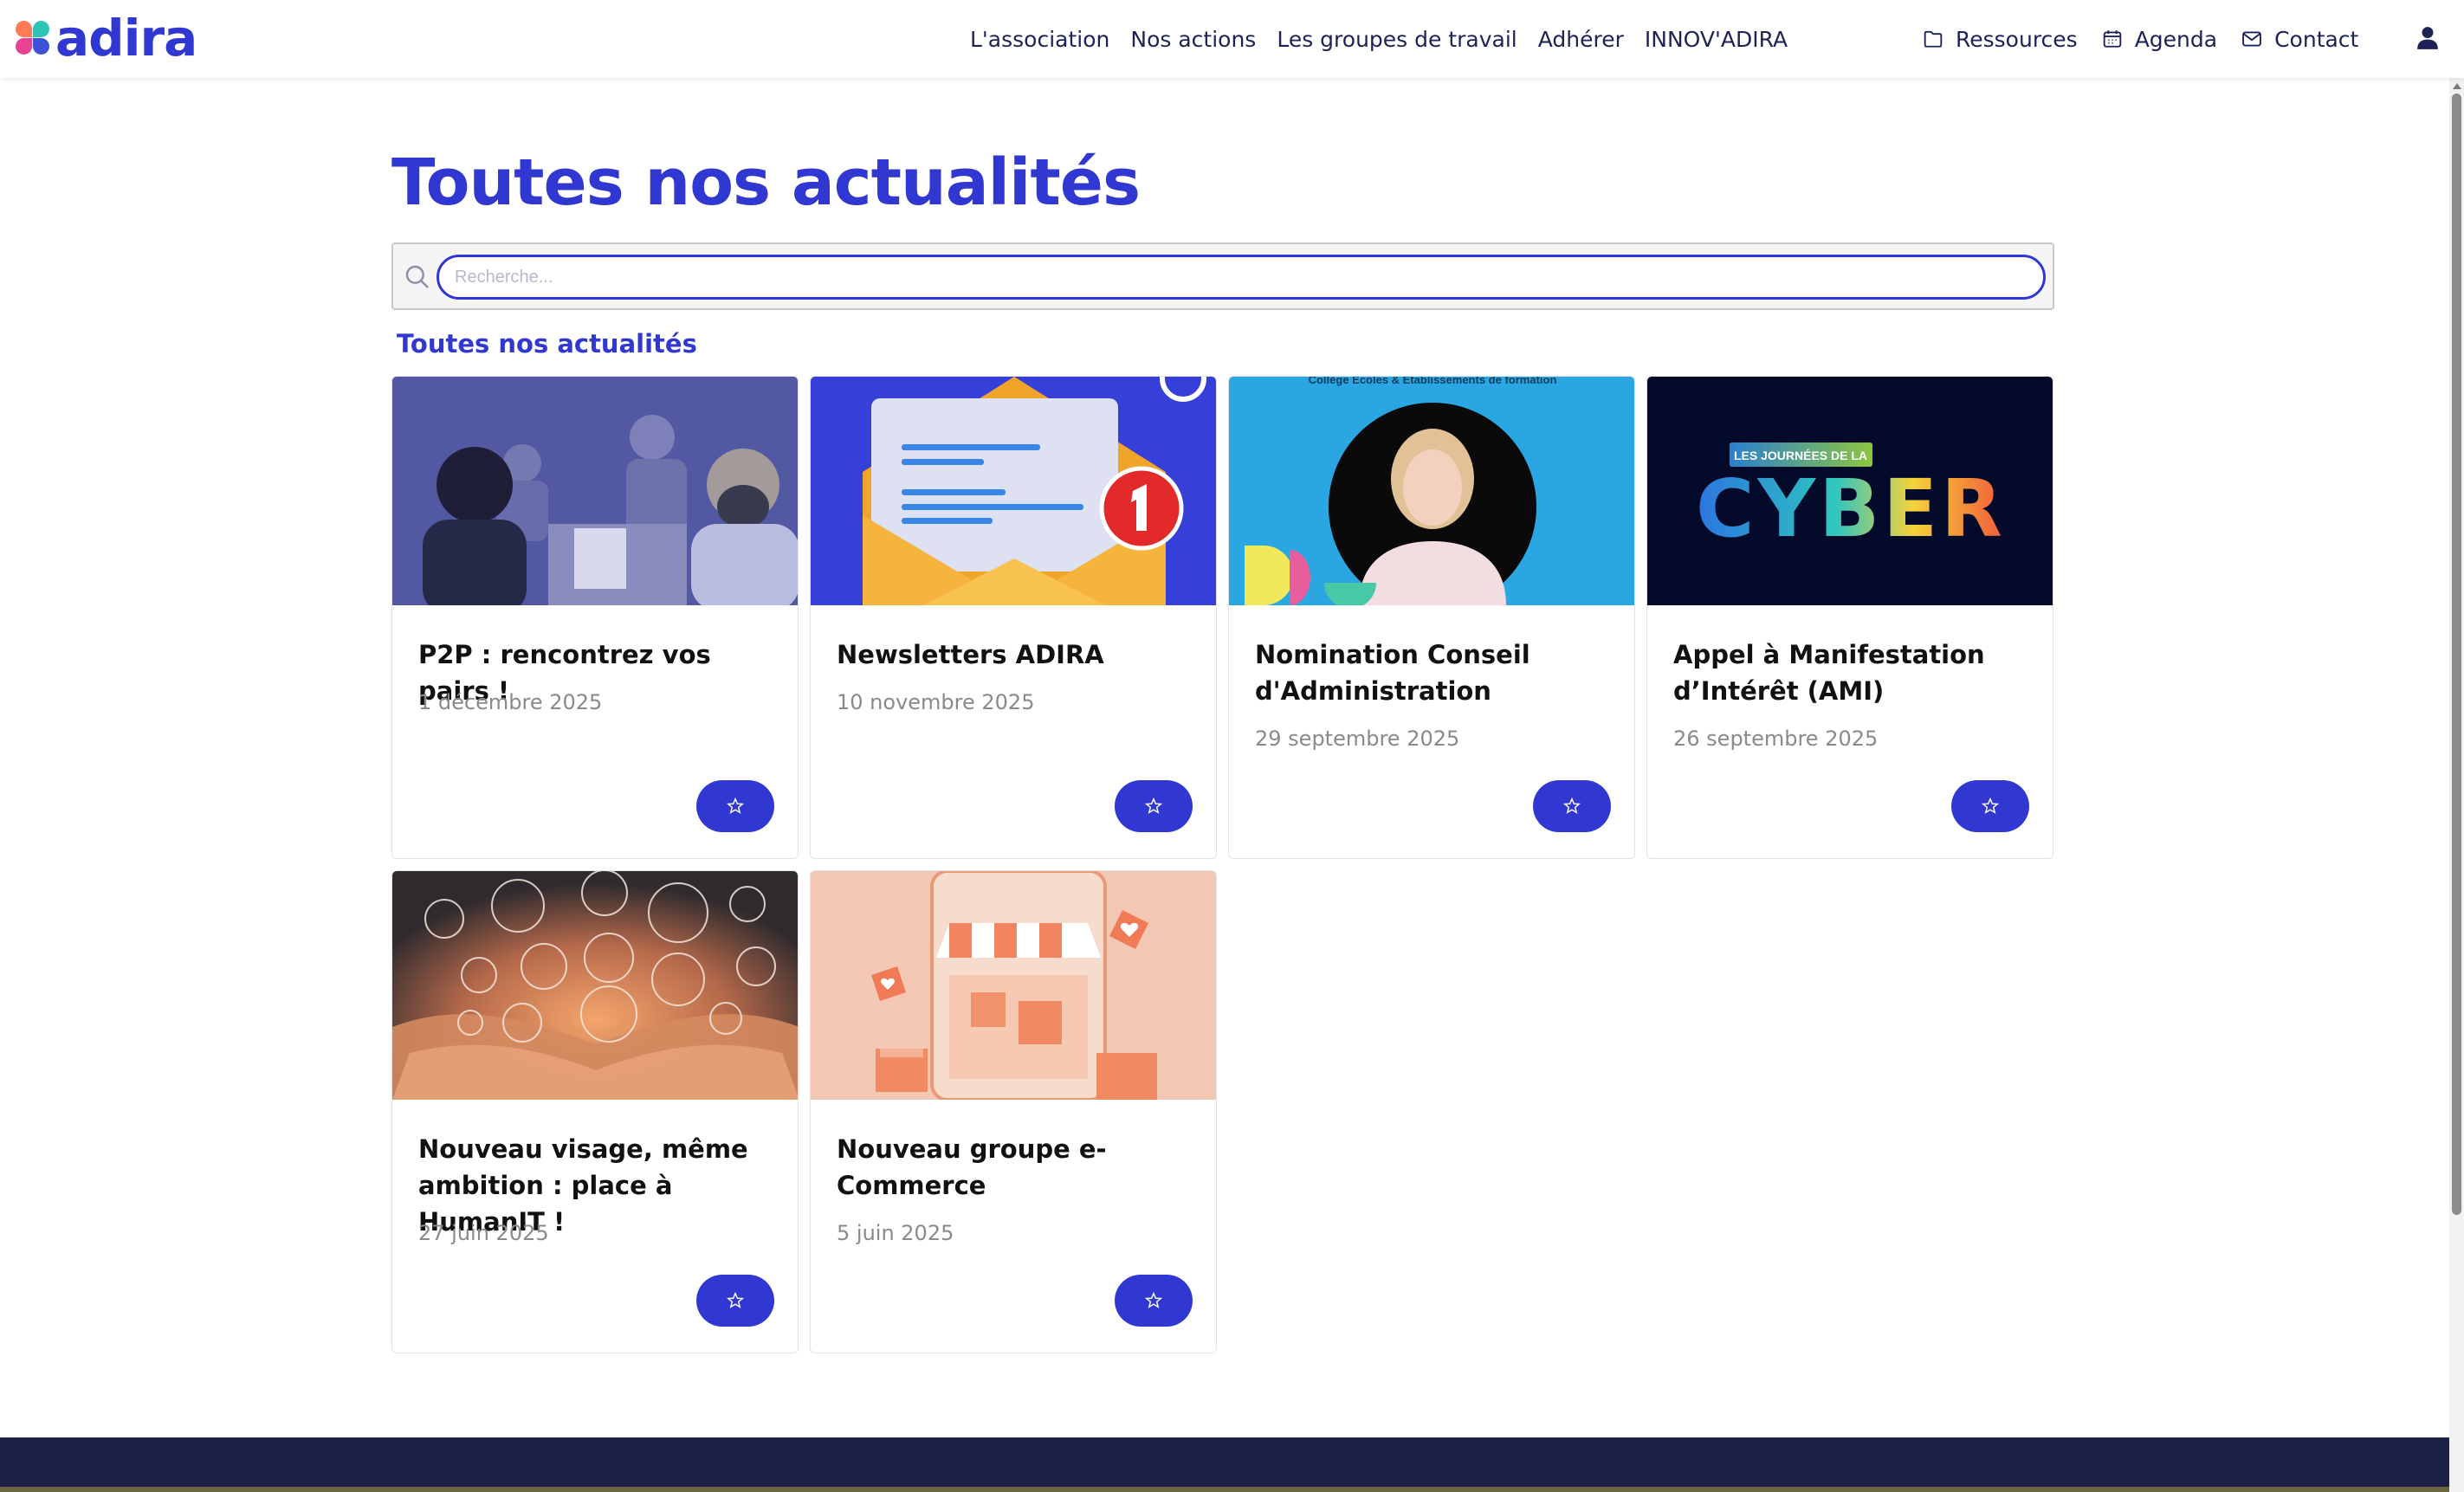  I want to click on card-date: 1 décembre 2025, so click(510, 702).